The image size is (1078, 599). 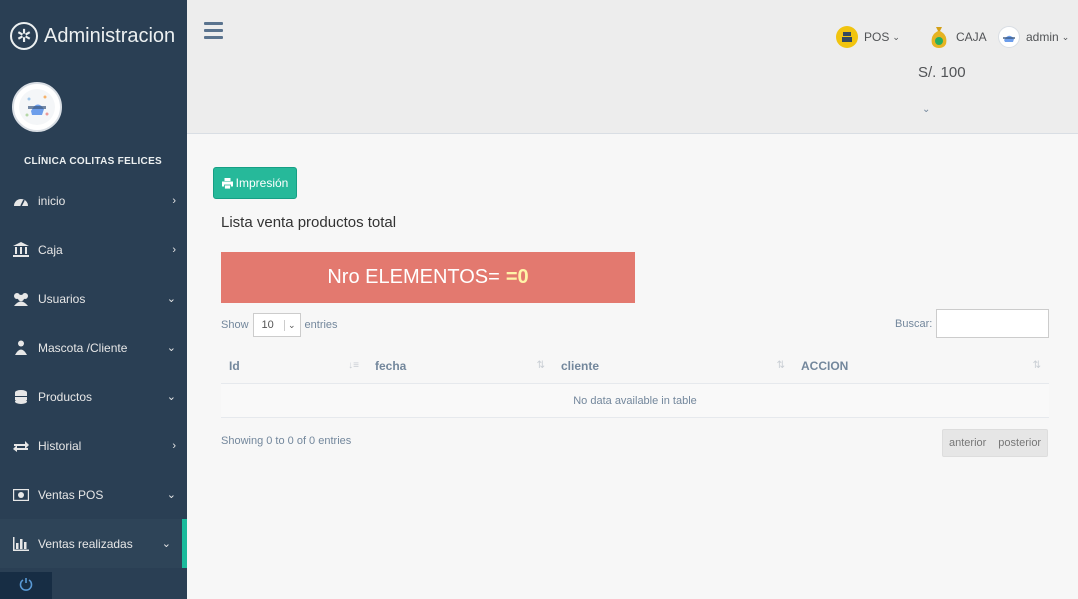 I want to click on logout-button, so click(x=26, y=585).